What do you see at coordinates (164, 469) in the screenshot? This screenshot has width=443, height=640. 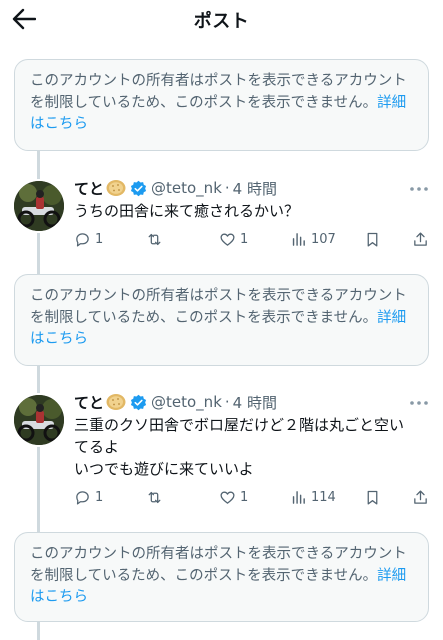 I see `post-text-line: いつでも遊びに来ていいよ` at bounding box center [164, 469].